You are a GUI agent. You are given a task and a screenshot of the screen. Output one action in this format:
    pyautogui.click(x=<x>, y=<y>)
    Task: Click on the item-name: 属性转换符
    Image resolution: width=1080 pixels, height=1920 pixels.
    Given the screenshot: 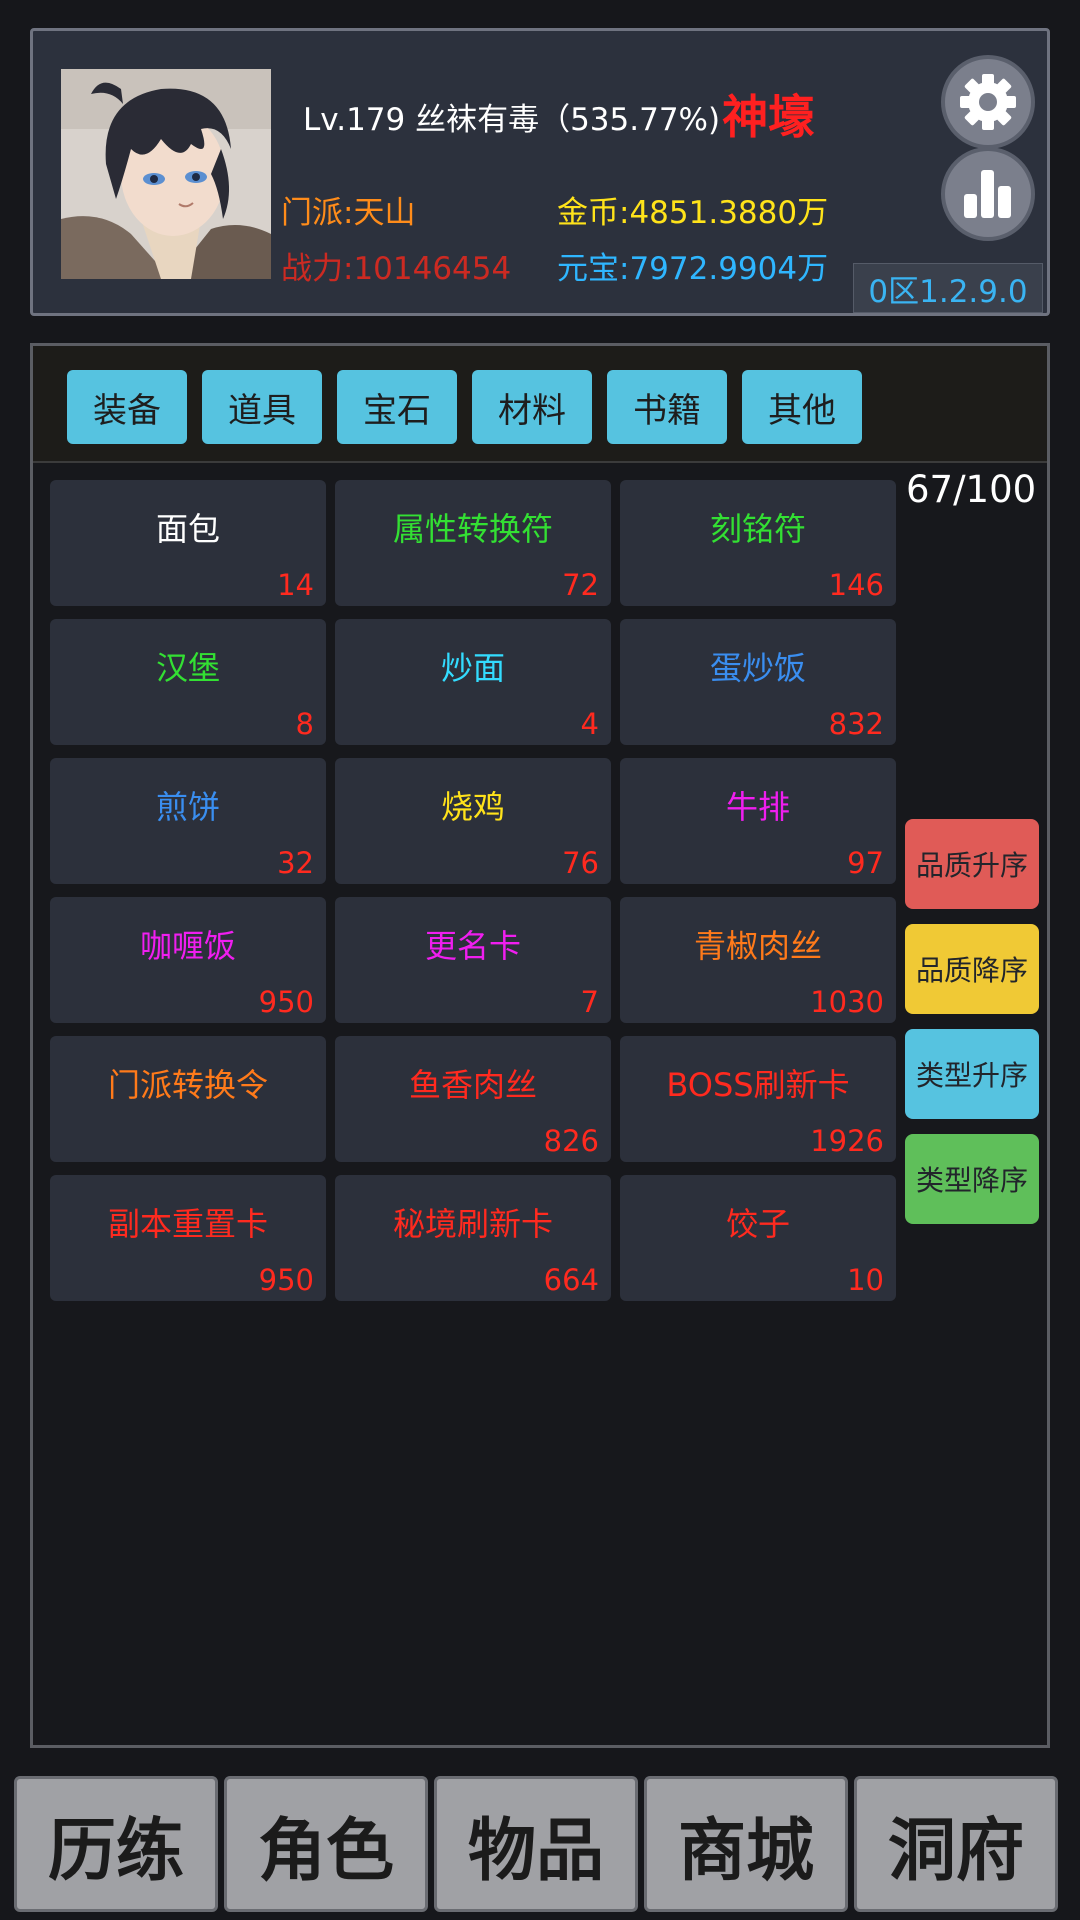 What is the action you would take?
    pyautogui.click(x=472, y=529)
    